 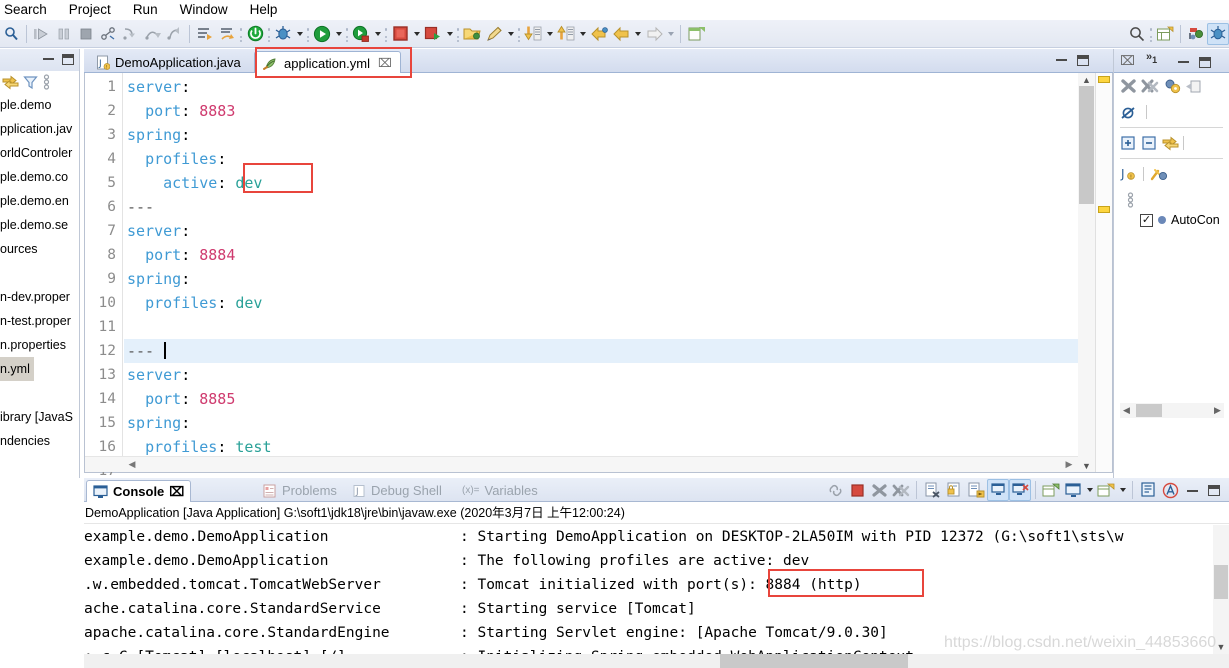 I want to click on filter-icon, so click(x=30, y=82).